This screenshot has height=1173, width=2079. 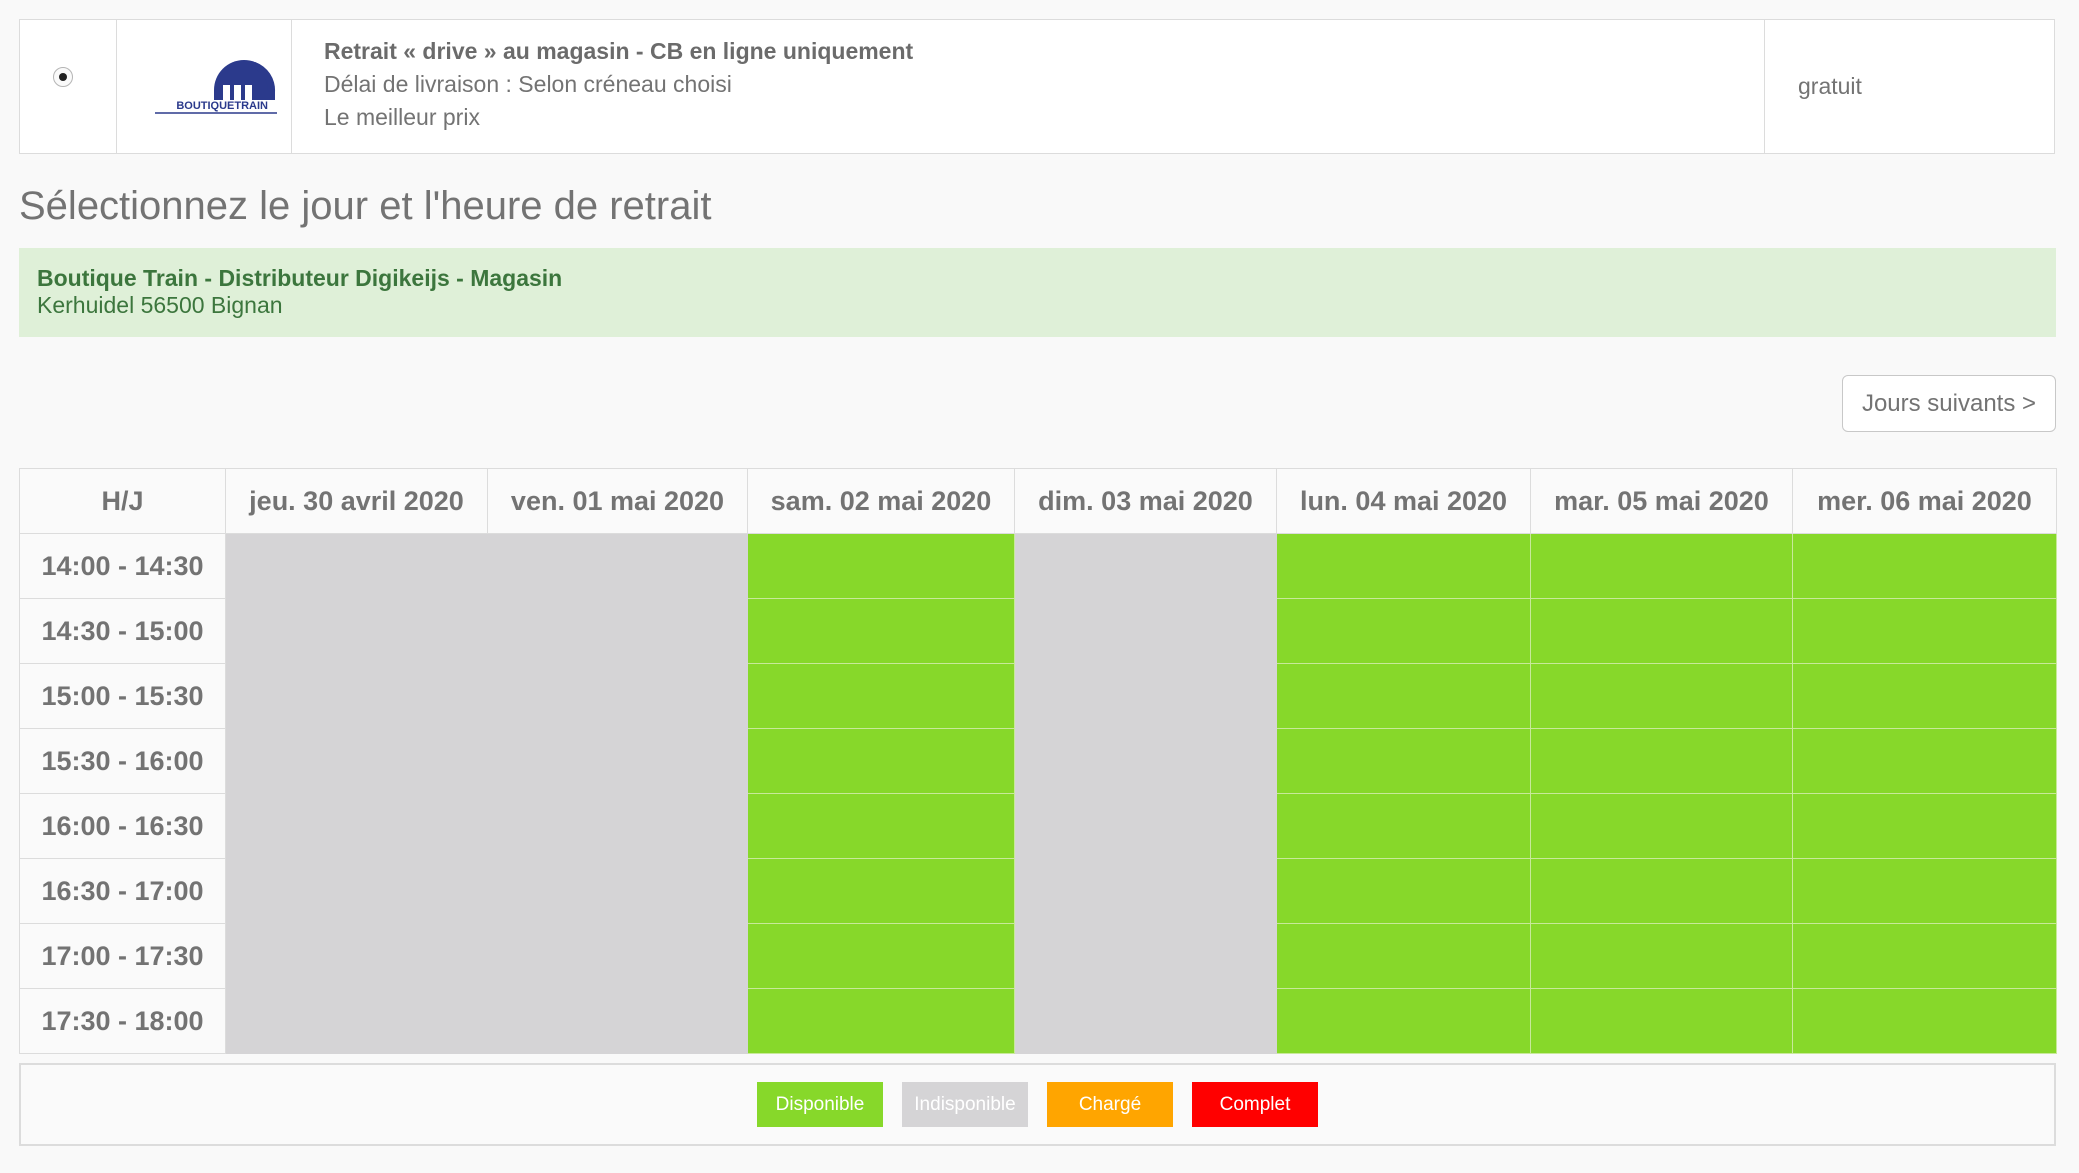 What do you see at coordinates (1403, 501) in the screenshot?
I see `day-header: lun. 04 mai 2020` at bounding box center [1403, 501].